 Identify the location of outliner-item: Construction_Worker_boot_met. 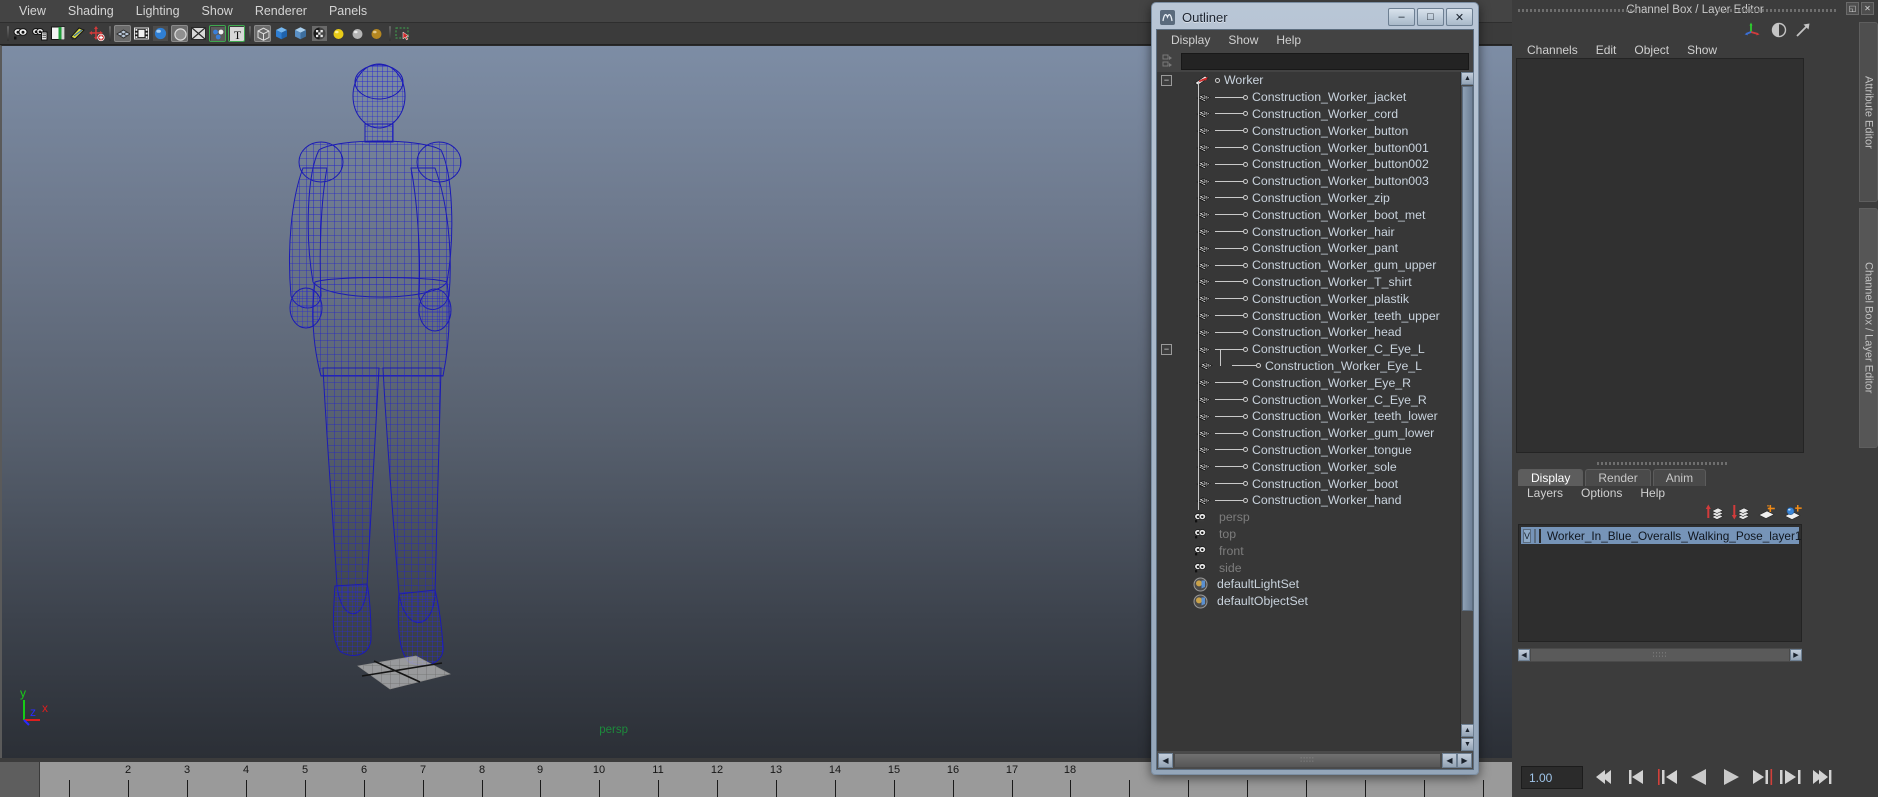
(1315, 214).